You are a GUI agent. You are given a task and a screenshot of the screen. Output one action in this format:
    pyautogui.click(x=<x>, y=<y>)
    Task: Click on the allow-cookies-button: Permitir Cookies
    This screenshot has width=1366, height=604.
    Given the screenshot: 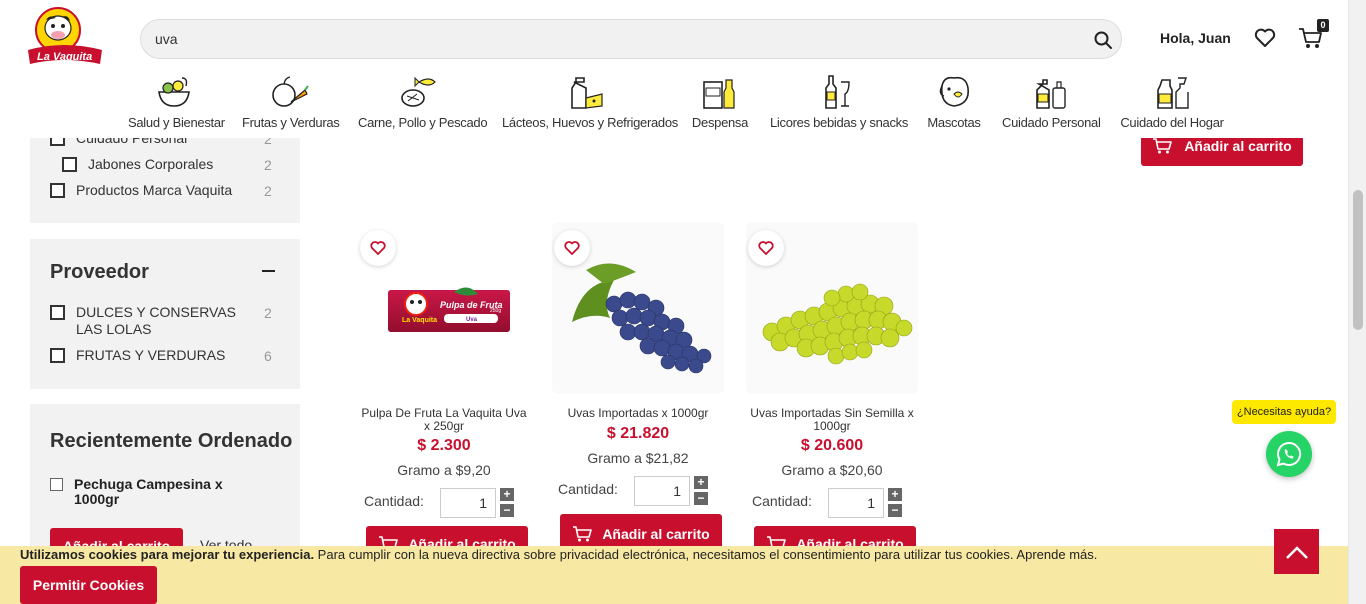 What is the action you would take?
    pyautogui.click(x=88, y=585)
    